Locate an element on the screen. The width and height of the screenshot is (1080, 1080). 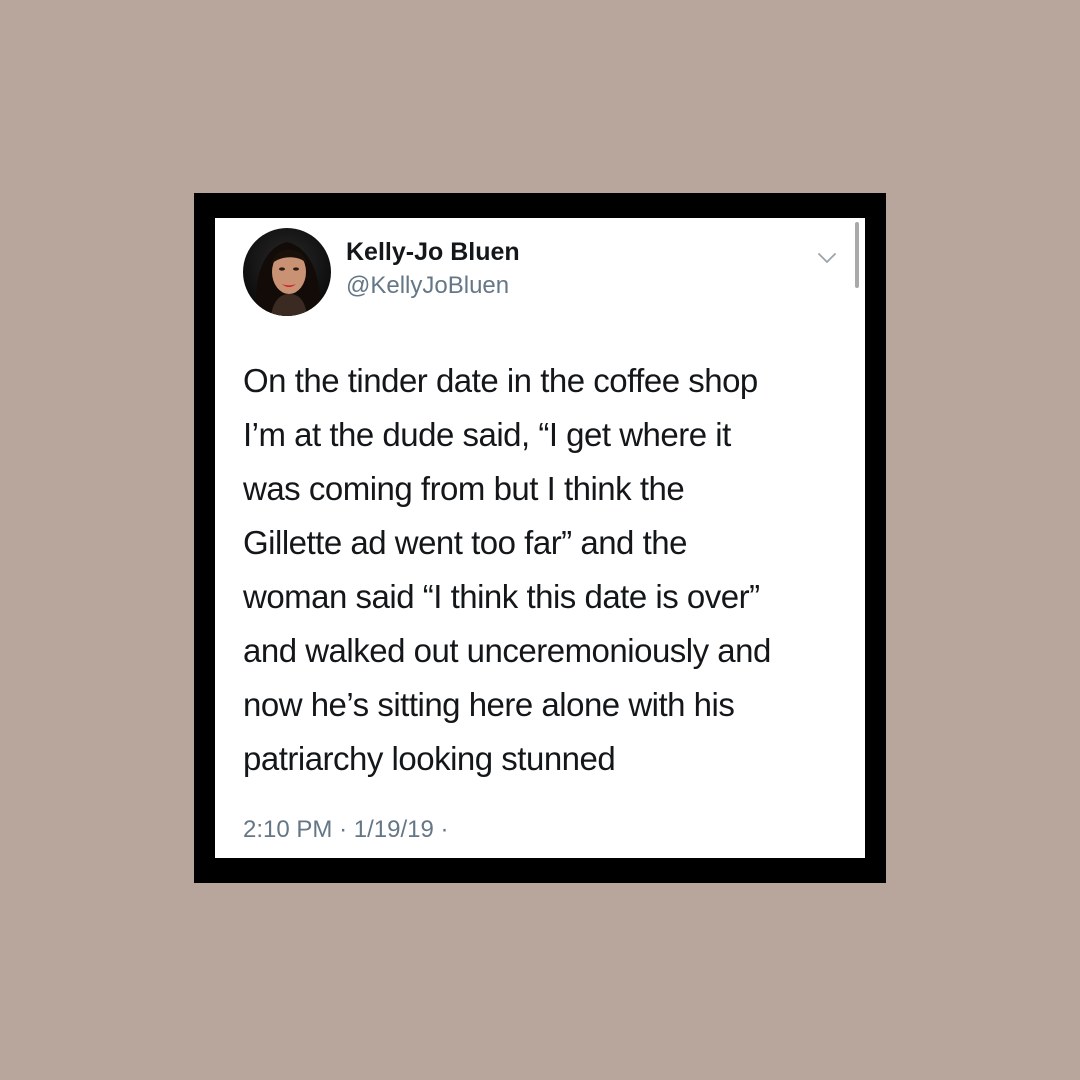
display-name: Kelly-Jo Bluen is located at coordinates (433, 252).